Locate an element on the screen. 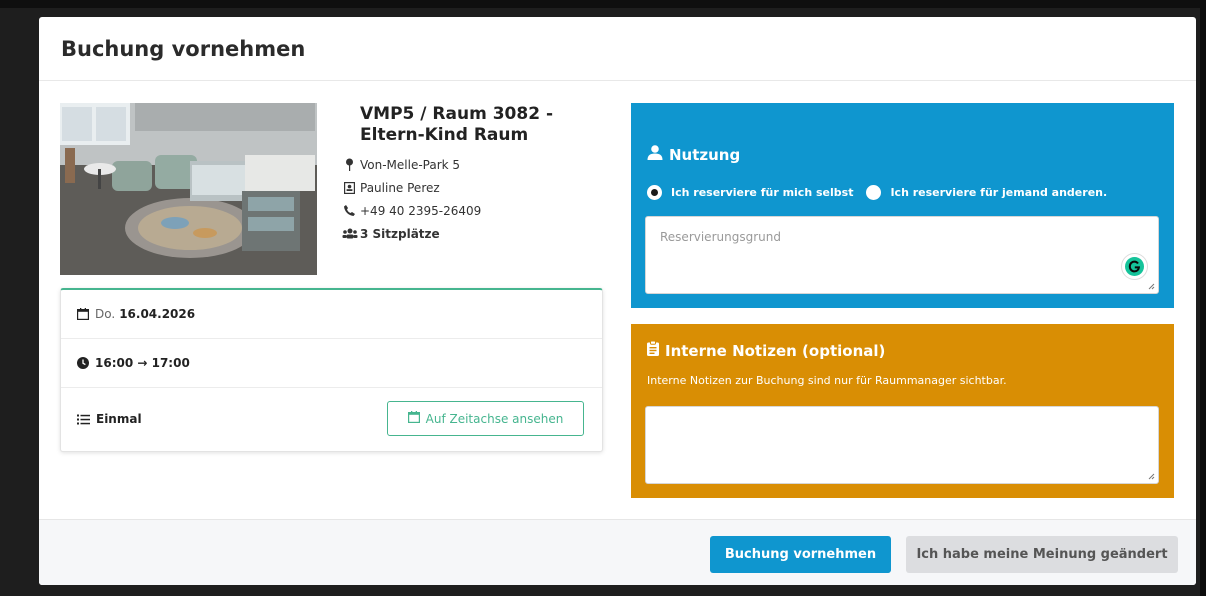 Image resolution: width=1206 pixels, height=596 pixels. usage-heading-text: Nutzung is located at coordinates (705, 154).